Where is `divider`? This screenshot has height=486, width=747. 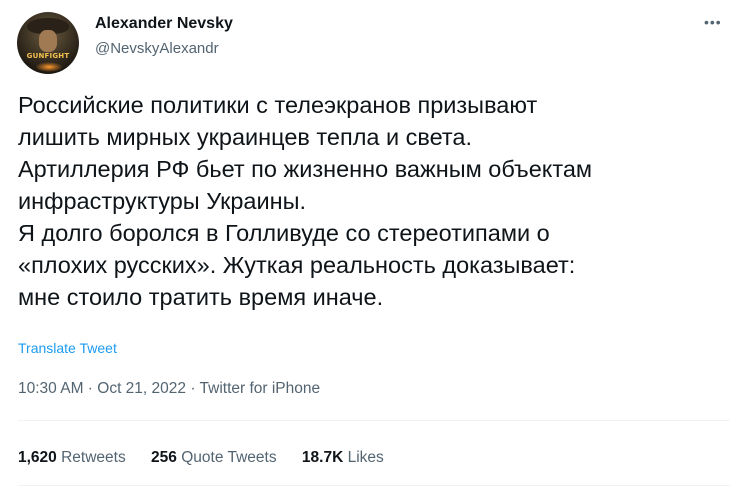
divider is located at coordinates (374, 420).